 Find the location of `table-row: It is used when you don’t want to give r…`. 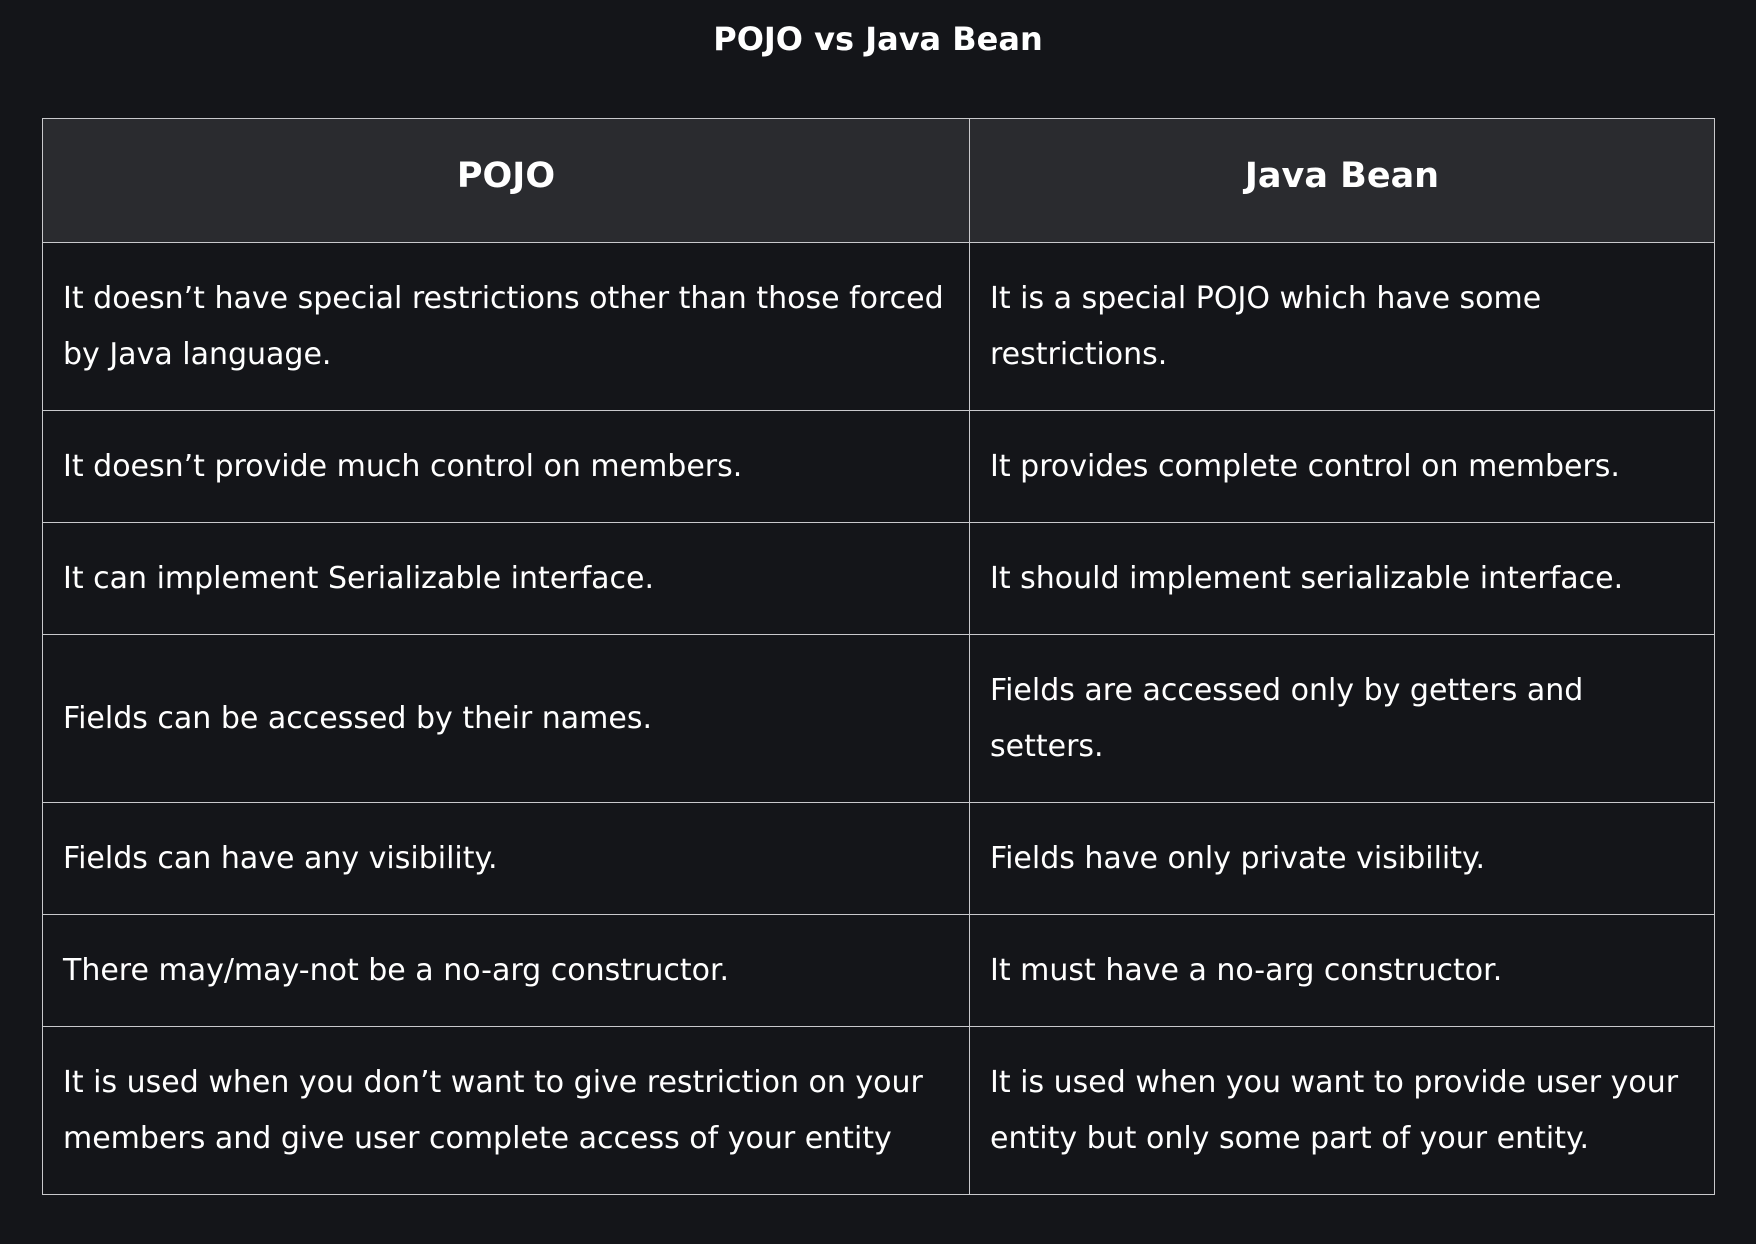

table-row: It is used when you don’t want to give r… is located at coordinates (878, 1110).